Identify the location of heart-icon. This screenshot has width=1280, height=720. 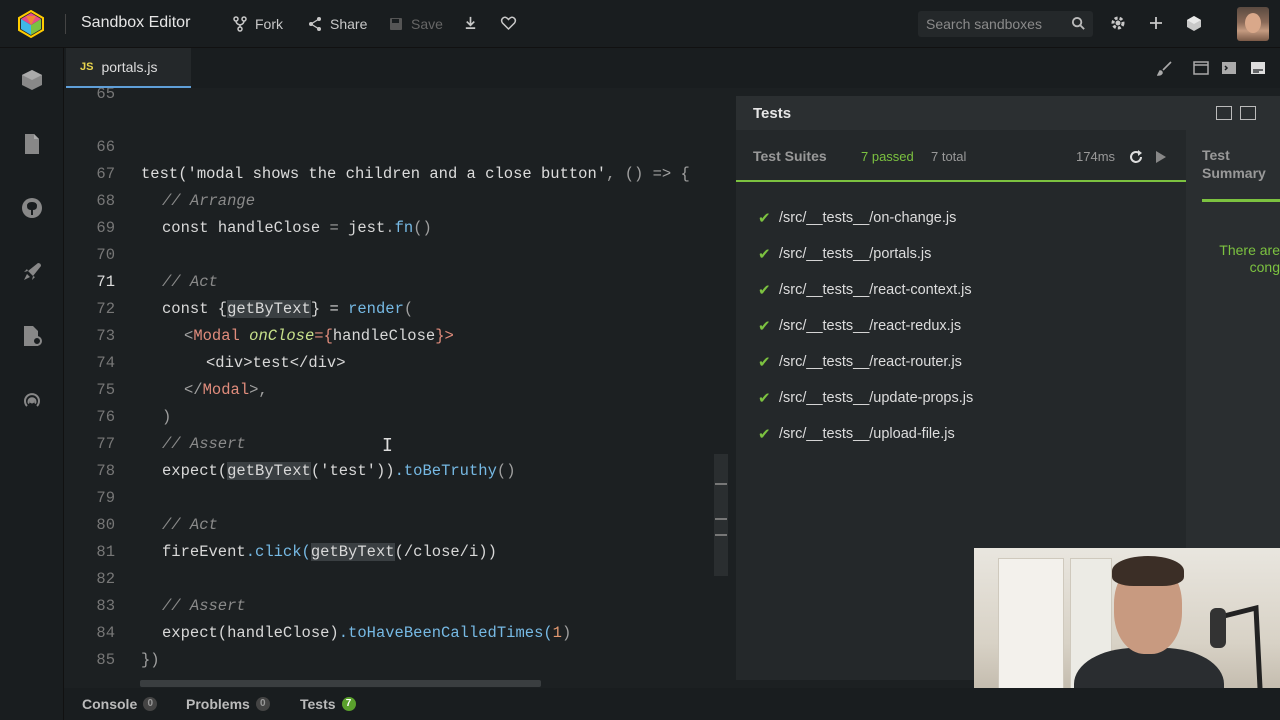
(508, 23).